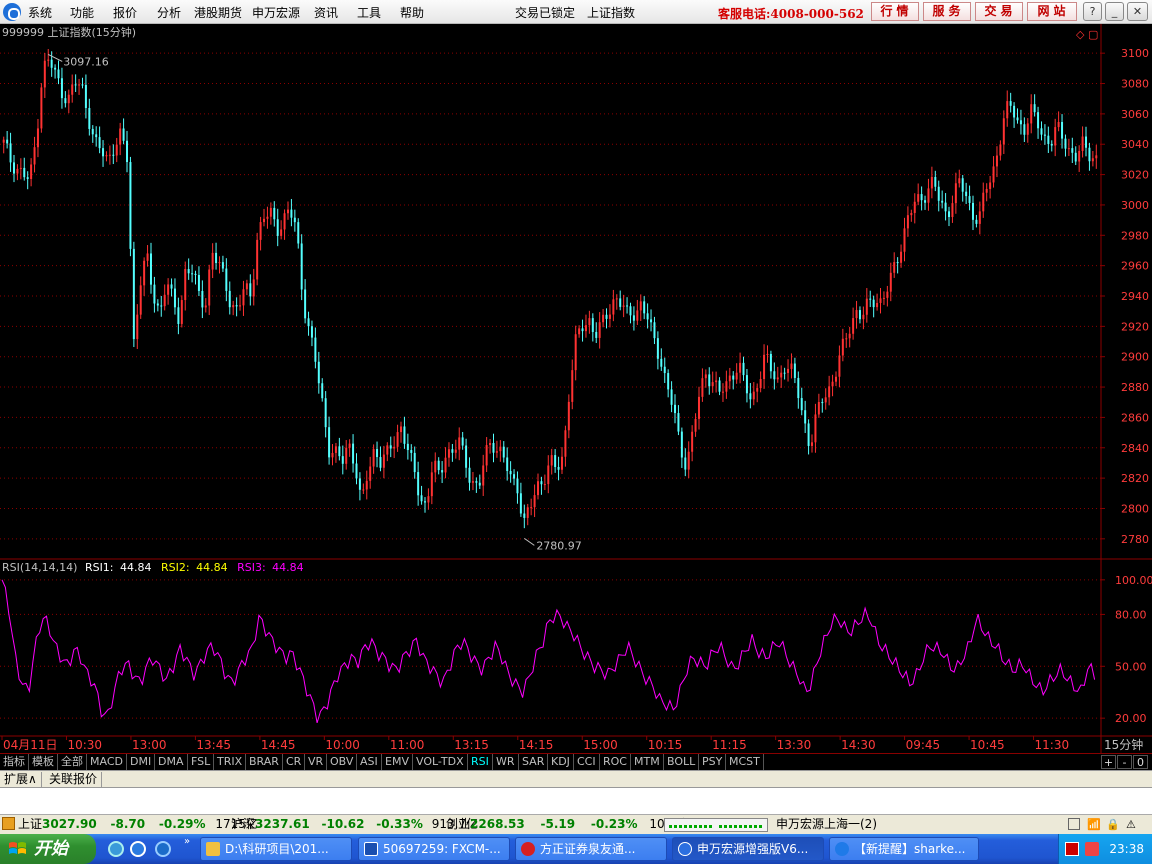 The width and height of the screenshot is (1152, 864). What do you see at coordinates (40, 12) in the screenshot?
I see `menu-system: 系统` at bounding box center [40, 12].